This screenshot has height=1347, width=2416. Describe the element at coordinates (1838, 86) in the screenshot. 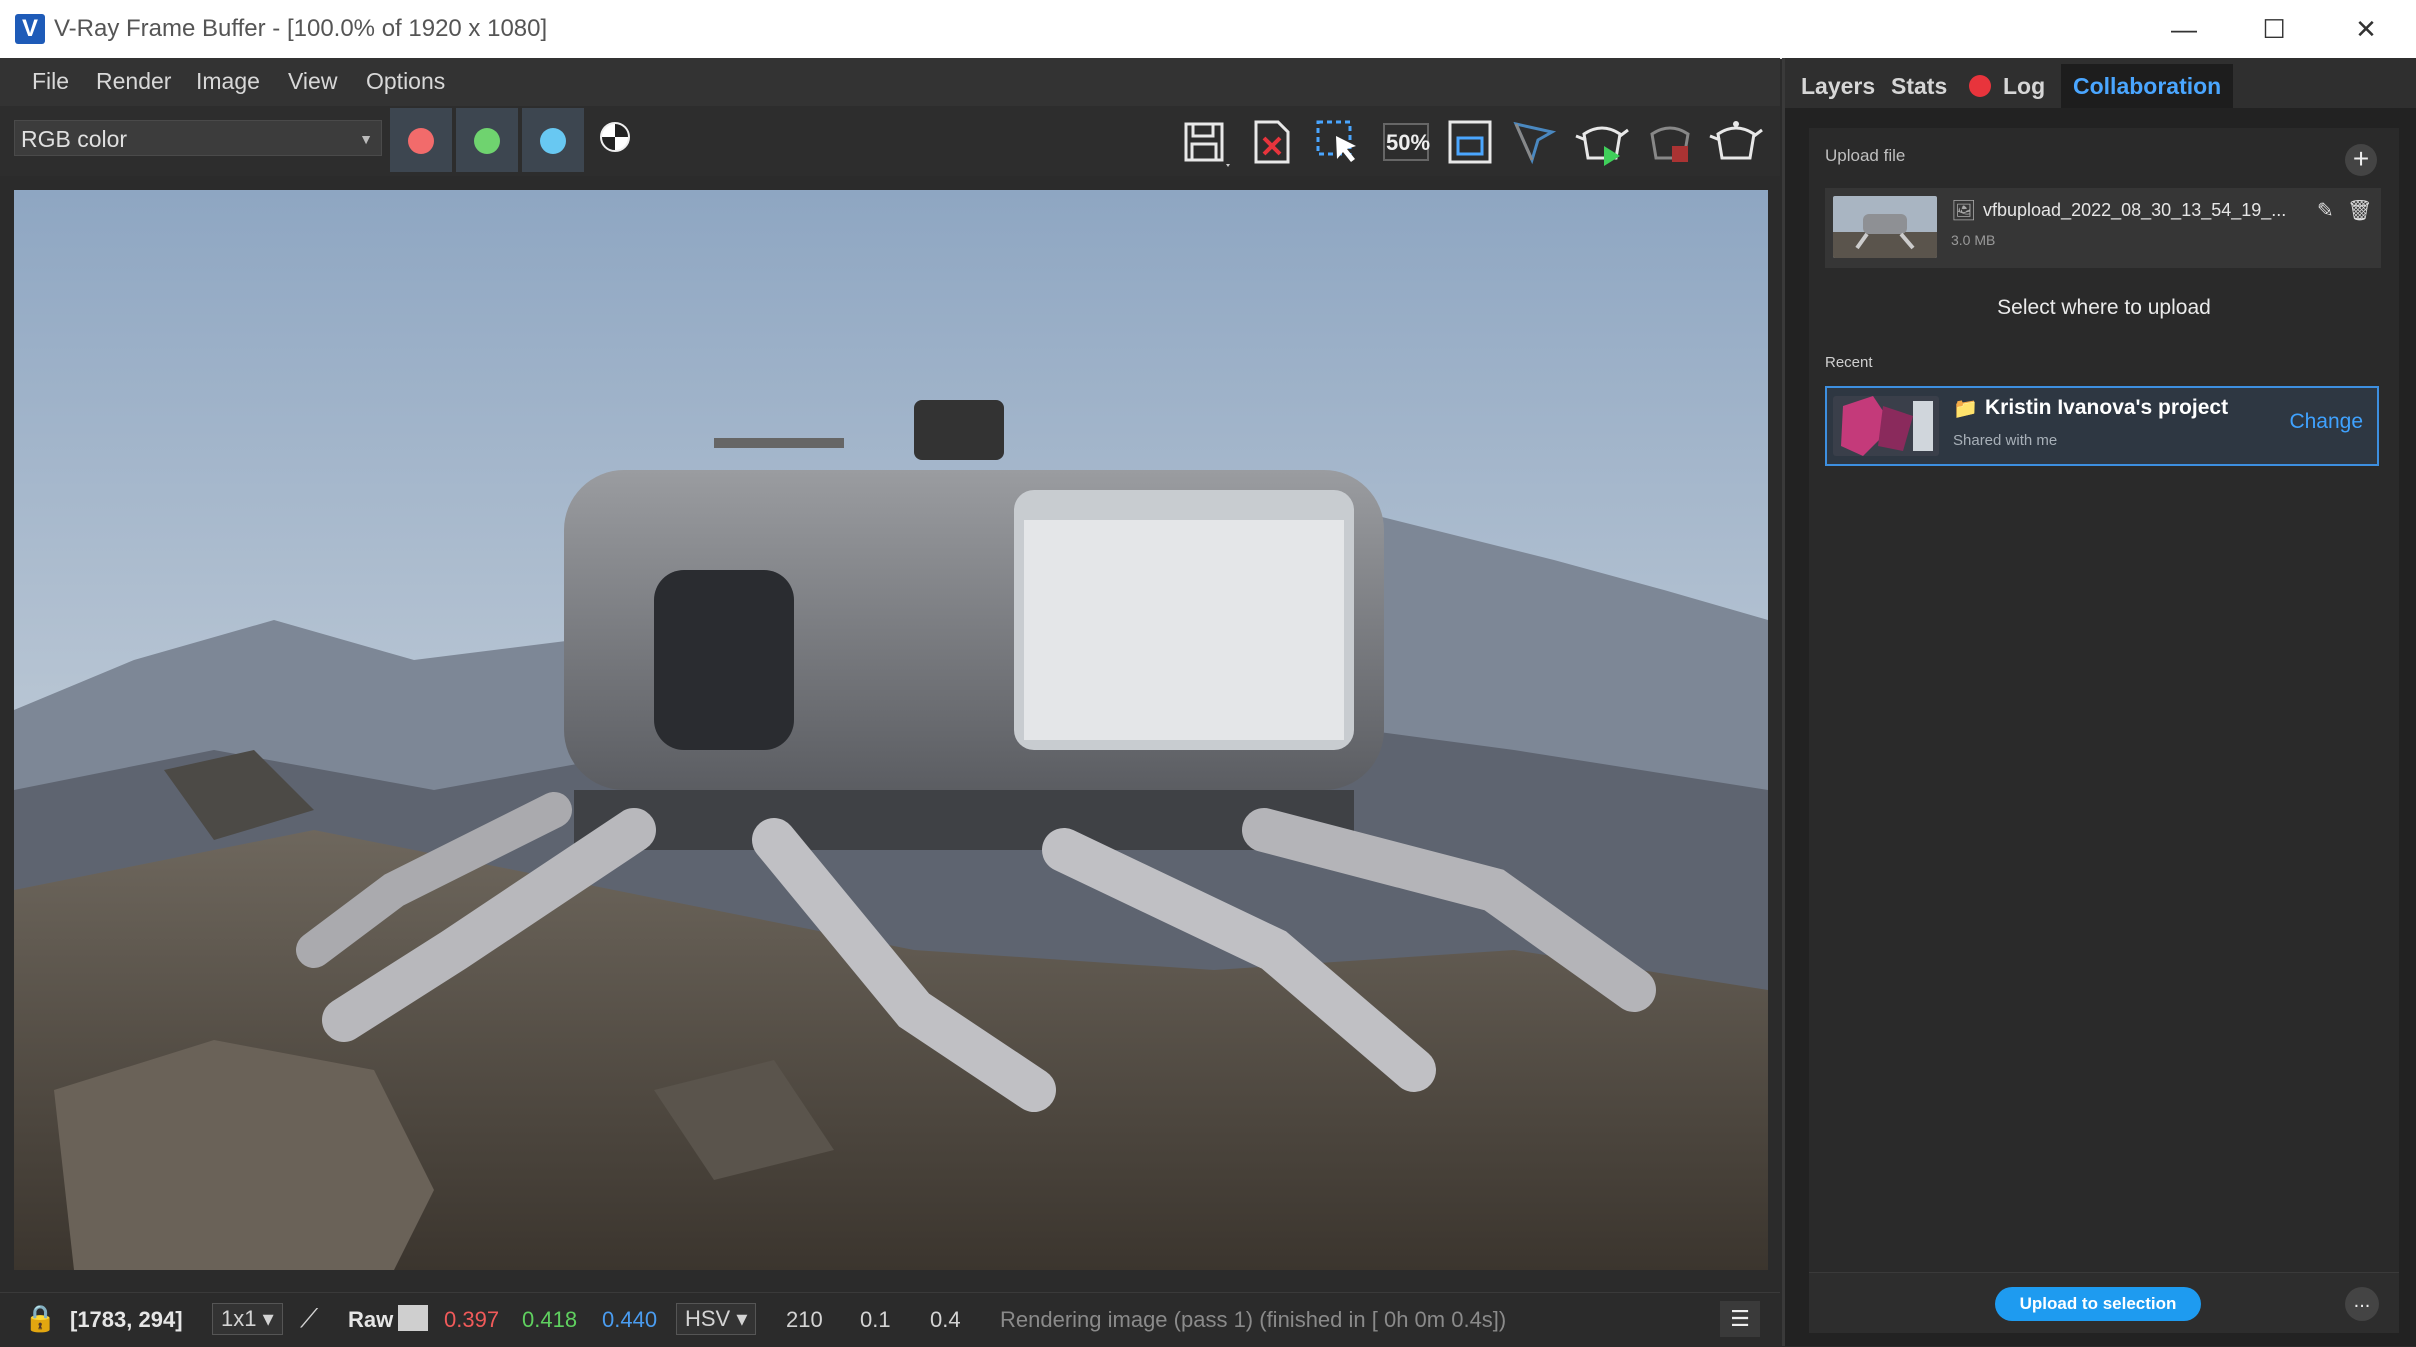

I see `tab-layers: Layers` at that location.